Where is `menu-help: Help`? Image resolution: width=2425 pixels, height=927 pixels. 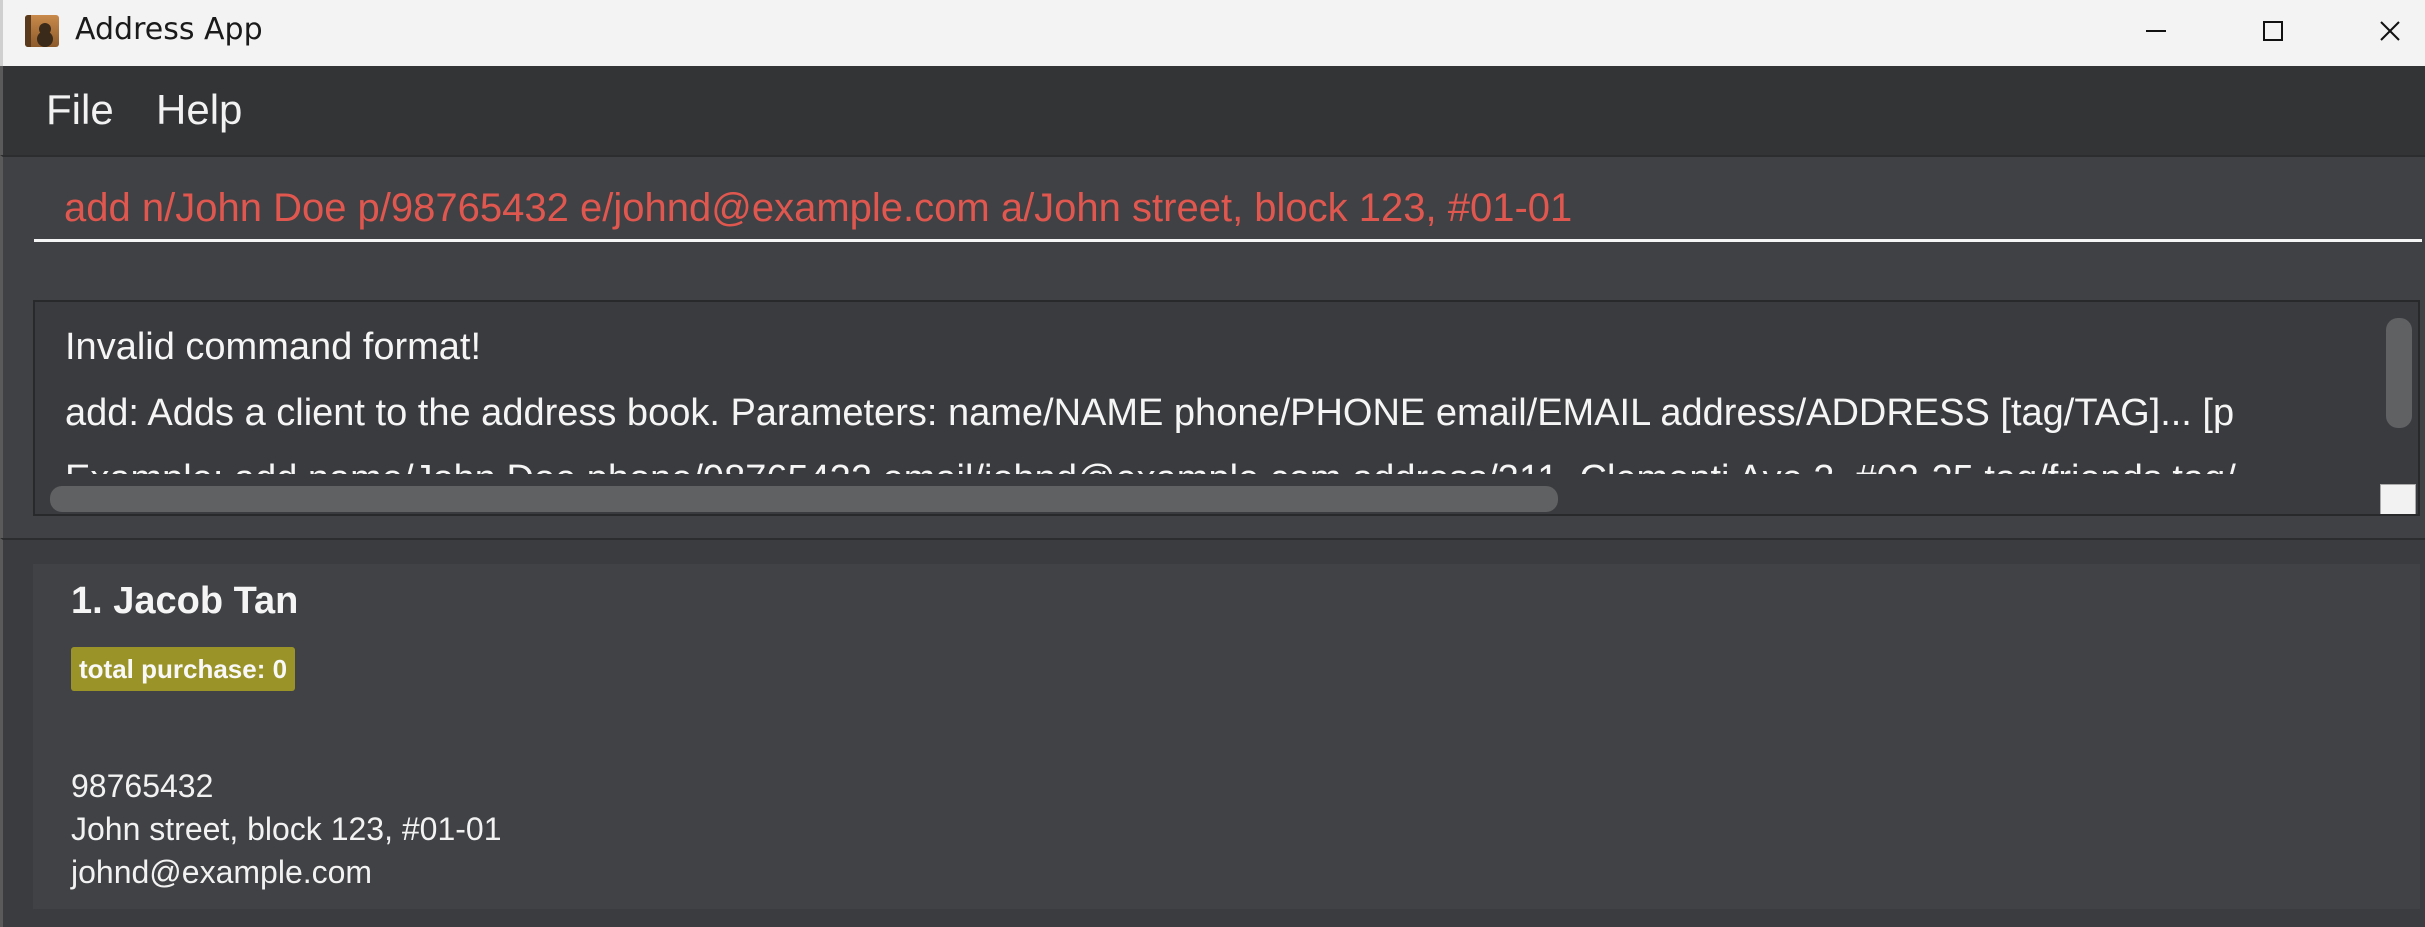
menu-help: Help is located at coordinates (199, 110).